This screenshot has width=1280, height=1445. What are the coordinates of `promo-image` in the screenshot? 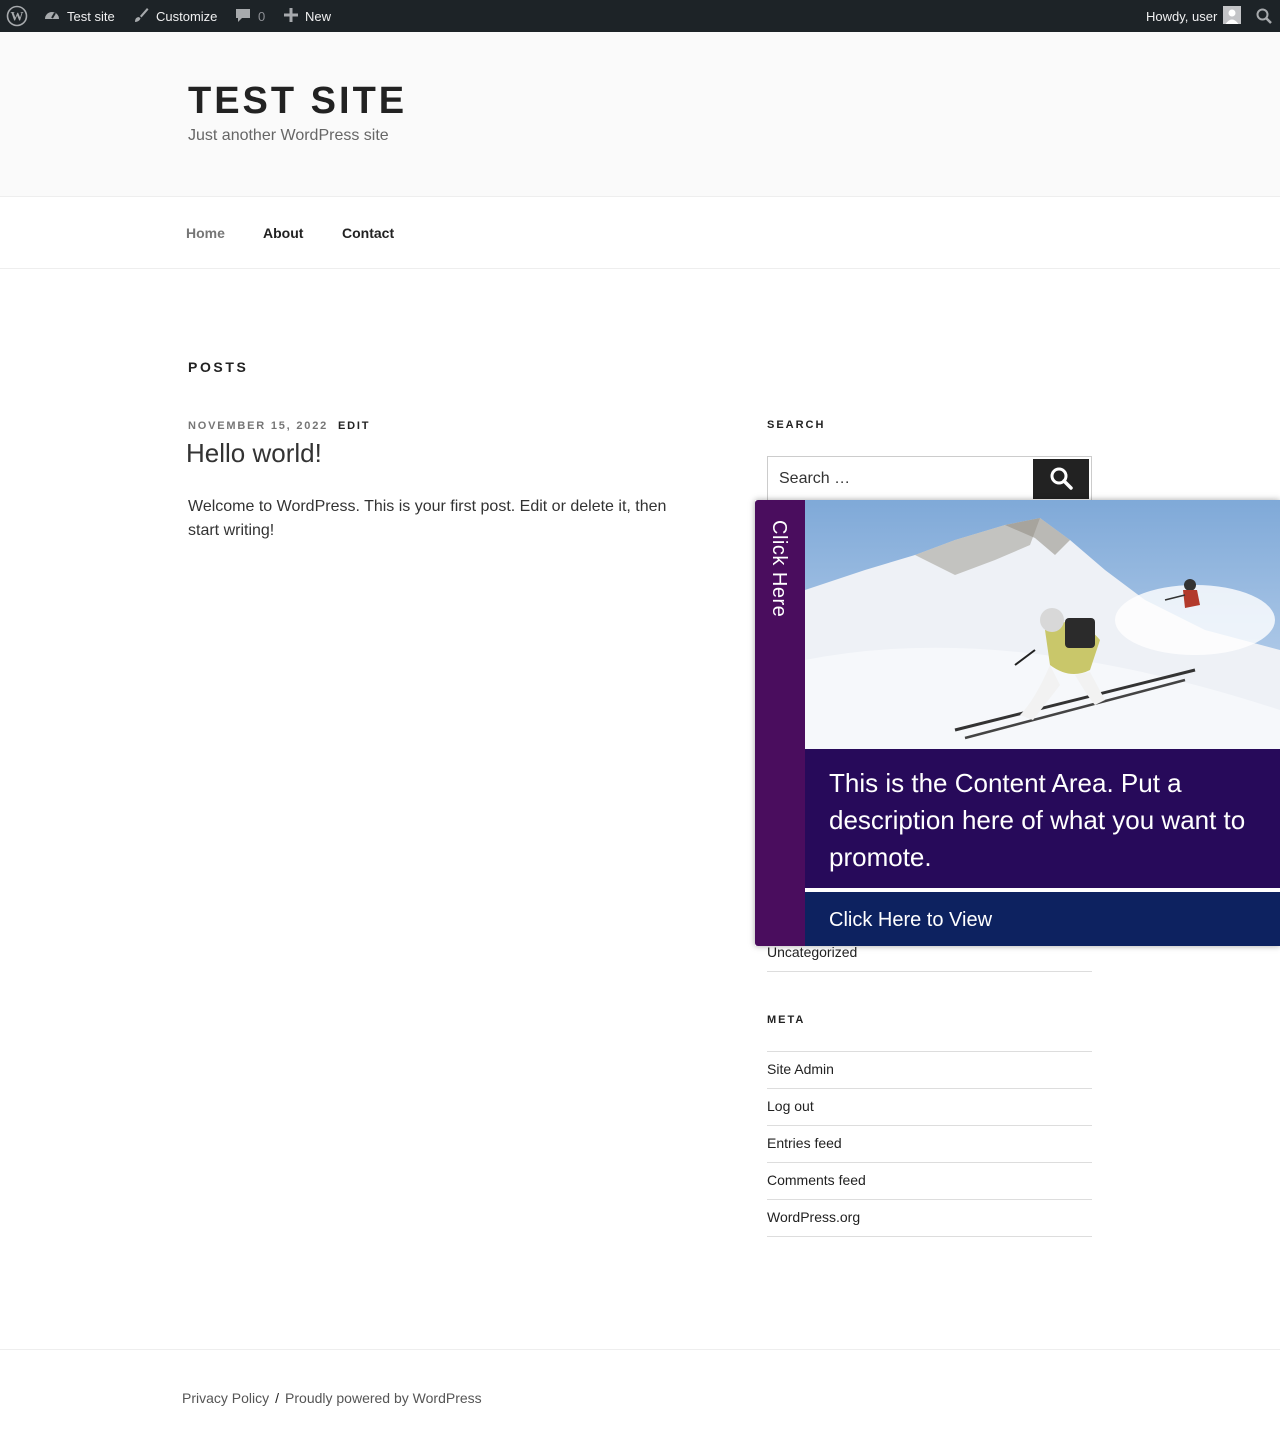 It's located at (1042, 624).